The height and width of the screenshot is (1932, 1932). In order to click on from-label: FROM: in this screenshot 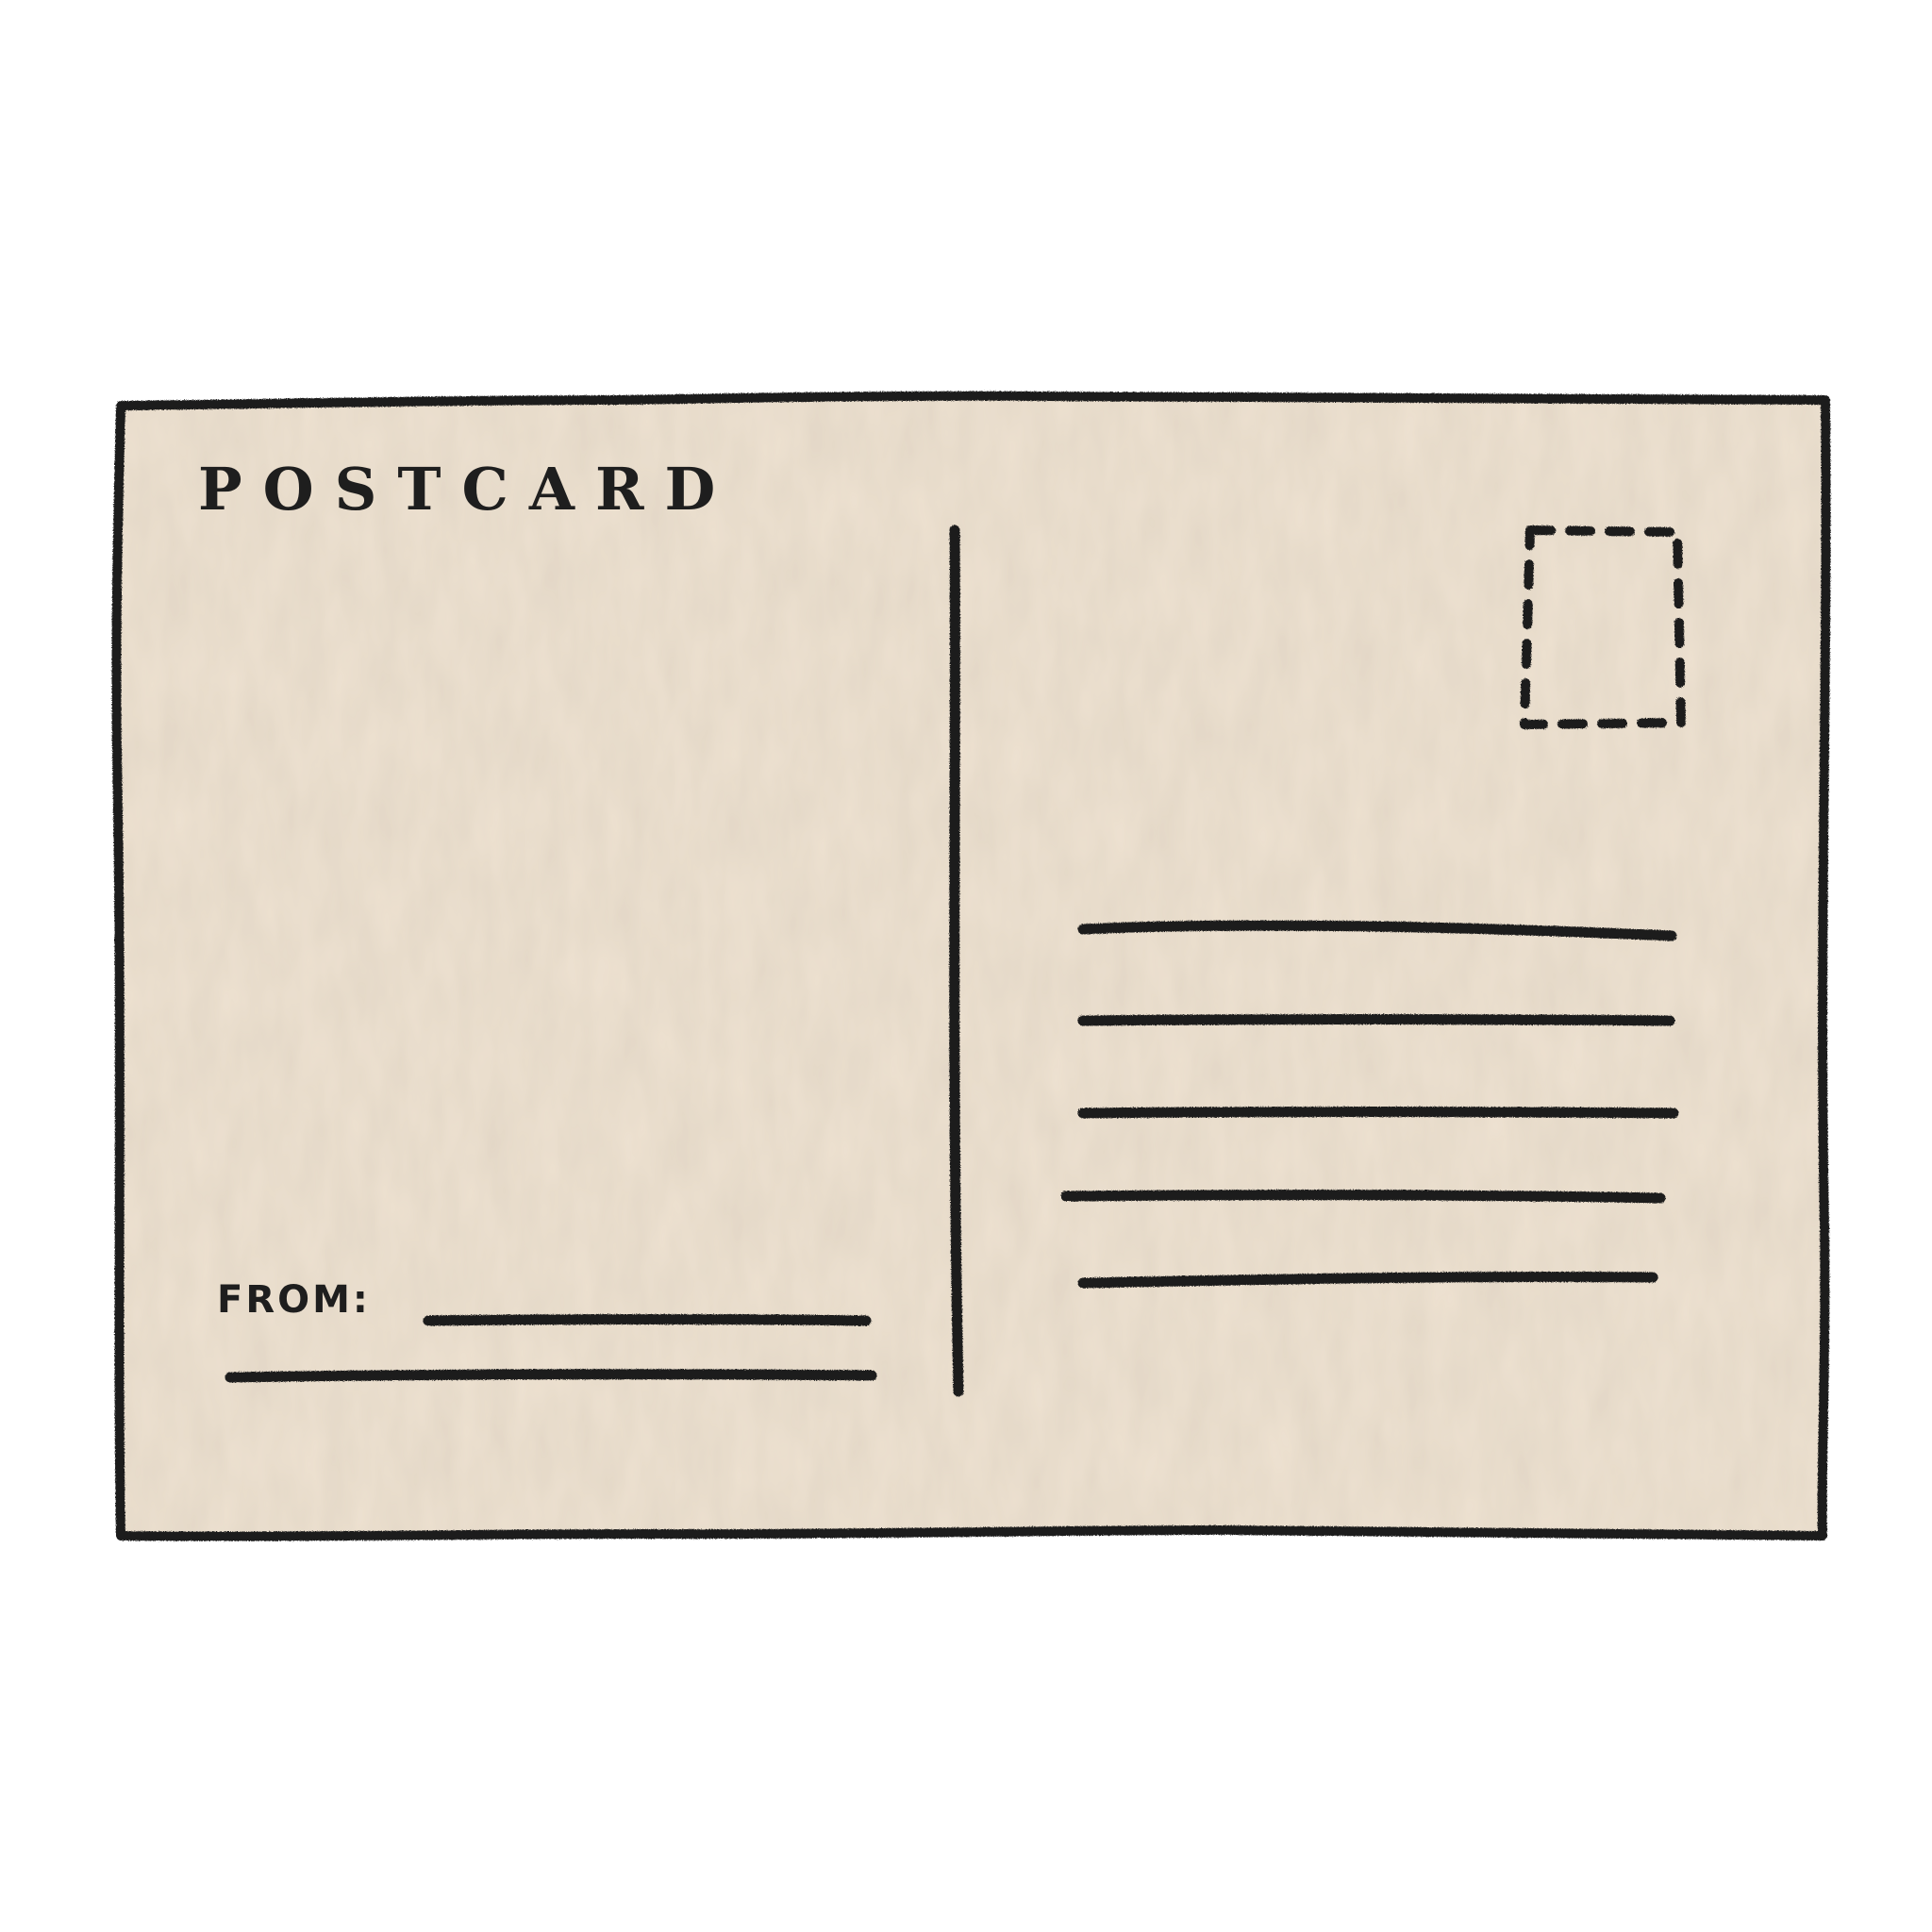, I will do `click(294, 1300)`.